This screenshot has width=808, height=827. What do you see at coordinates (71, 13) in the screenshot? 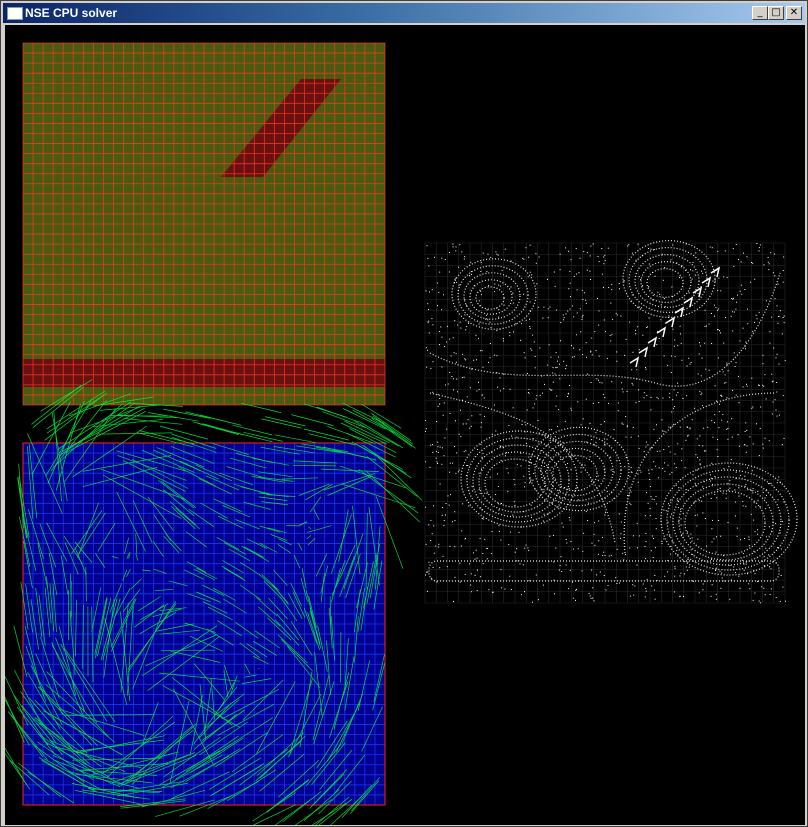
I see `window-title: NSE CPU solver` at bounding box center [71, 13].